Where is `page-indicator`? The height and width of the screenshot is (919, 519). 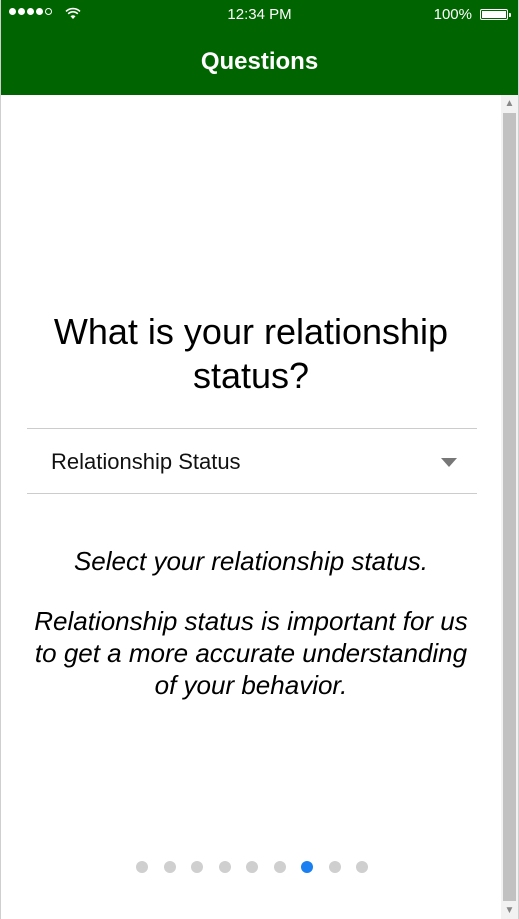 page-indicator is located at coordinates (252, 867).